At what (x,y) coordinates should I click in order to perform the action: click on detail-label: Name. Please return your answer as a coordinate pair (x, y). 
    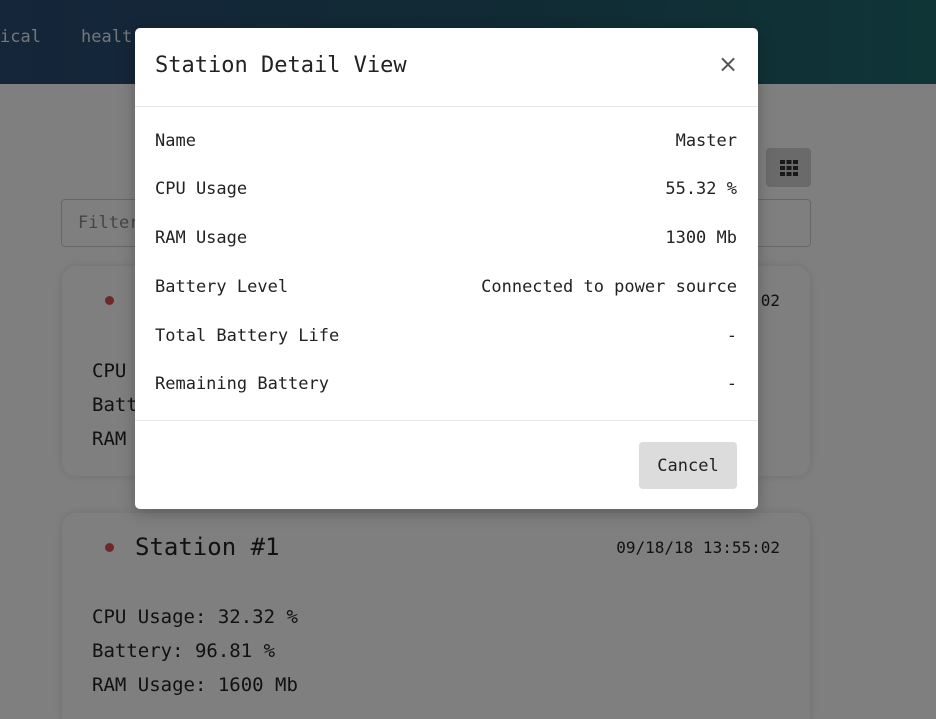
    Looking at the image, I should click on (175, 141).